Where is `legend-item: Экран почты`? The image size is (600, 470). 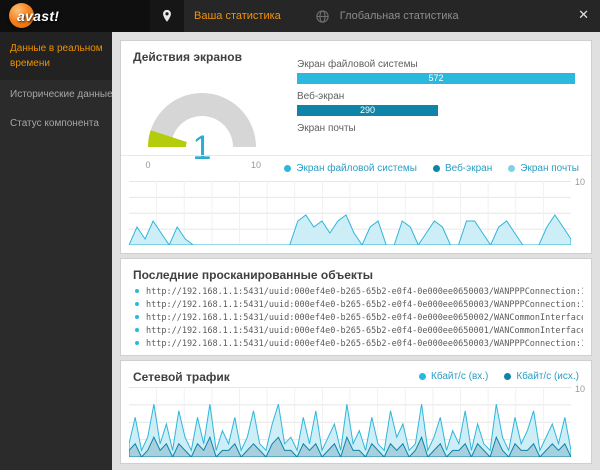 legend-item: Экран почты is located at coordinates (543, 168).